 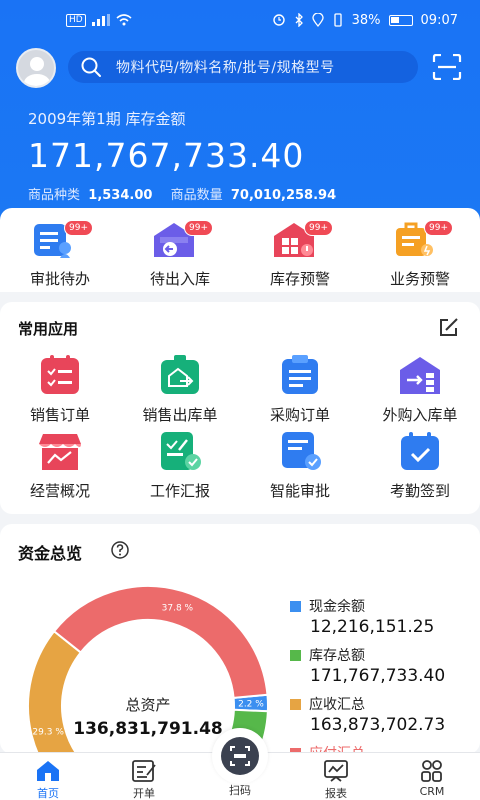 I want to click on quick-item-inout: 99+ 待出入库, so click(x=180, y=250).